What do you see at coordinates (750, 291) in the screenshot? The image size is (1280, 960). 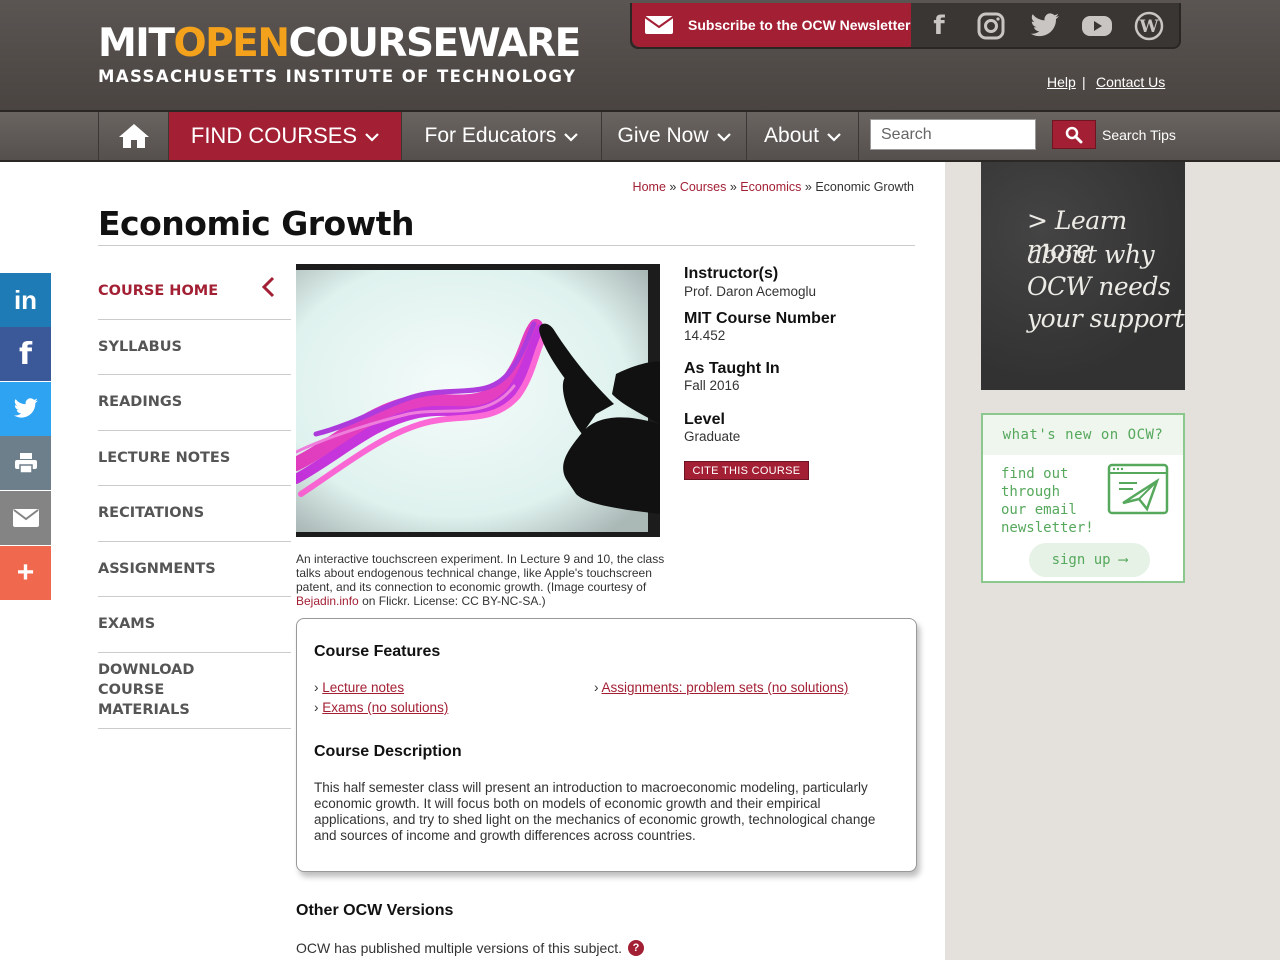 I see `instructor-value: Prof. Daron Acemoglu` at bounding box center [750, 291].